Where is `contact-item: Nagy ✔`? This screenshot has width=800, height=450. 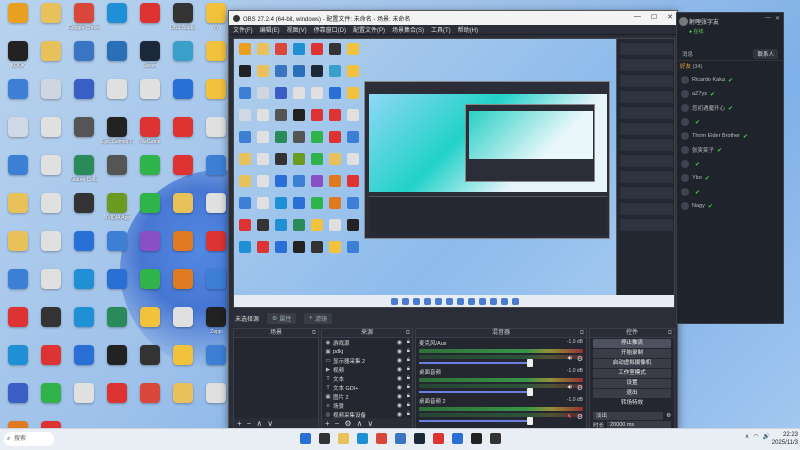
contact-item: Nagy ✔ is located at coordinates (730, 206).